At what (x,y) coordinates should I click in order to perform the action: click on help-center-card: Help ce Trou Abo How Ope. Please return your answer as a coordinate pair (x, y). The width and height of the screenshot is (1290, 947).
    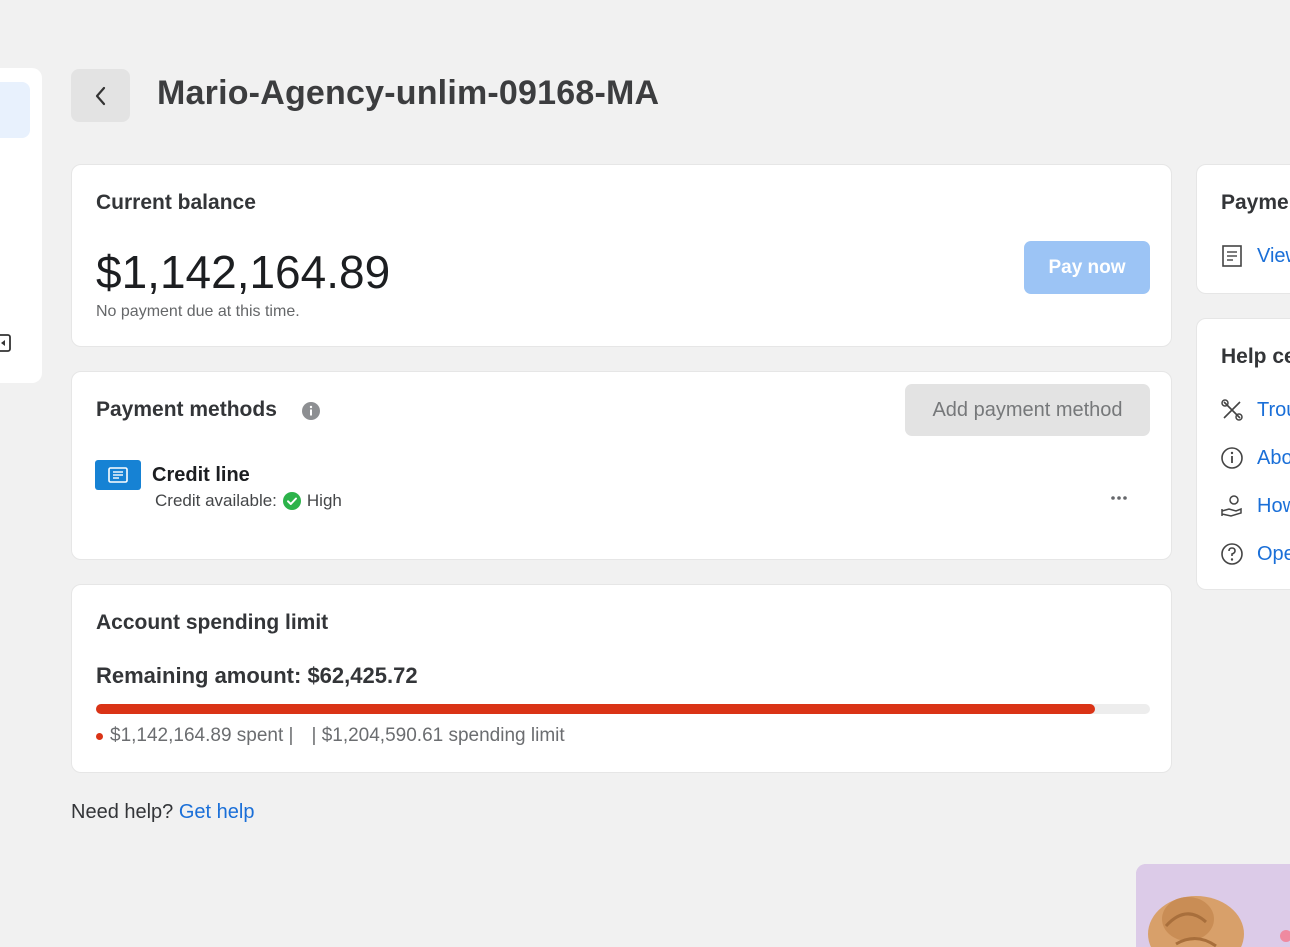
    Looking at the image, I should click on (1243, 454).